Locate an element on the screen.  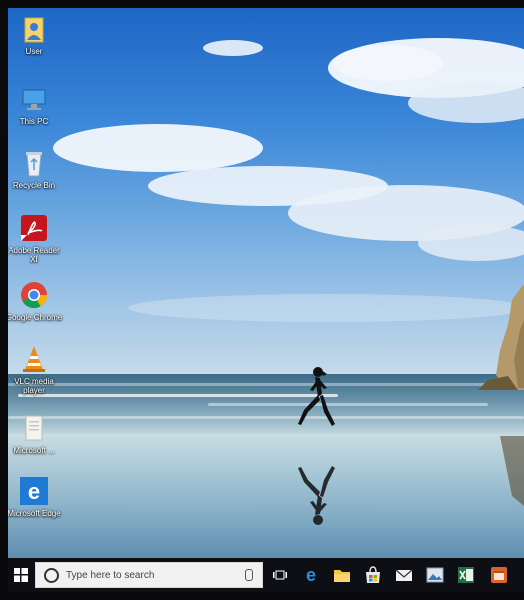
mail-icon is located at coordinates (404, 575).